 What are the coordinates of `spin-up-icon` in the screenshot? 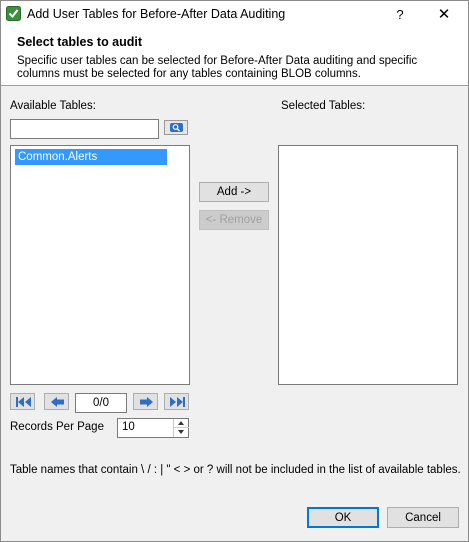 It's located at (181, 423).